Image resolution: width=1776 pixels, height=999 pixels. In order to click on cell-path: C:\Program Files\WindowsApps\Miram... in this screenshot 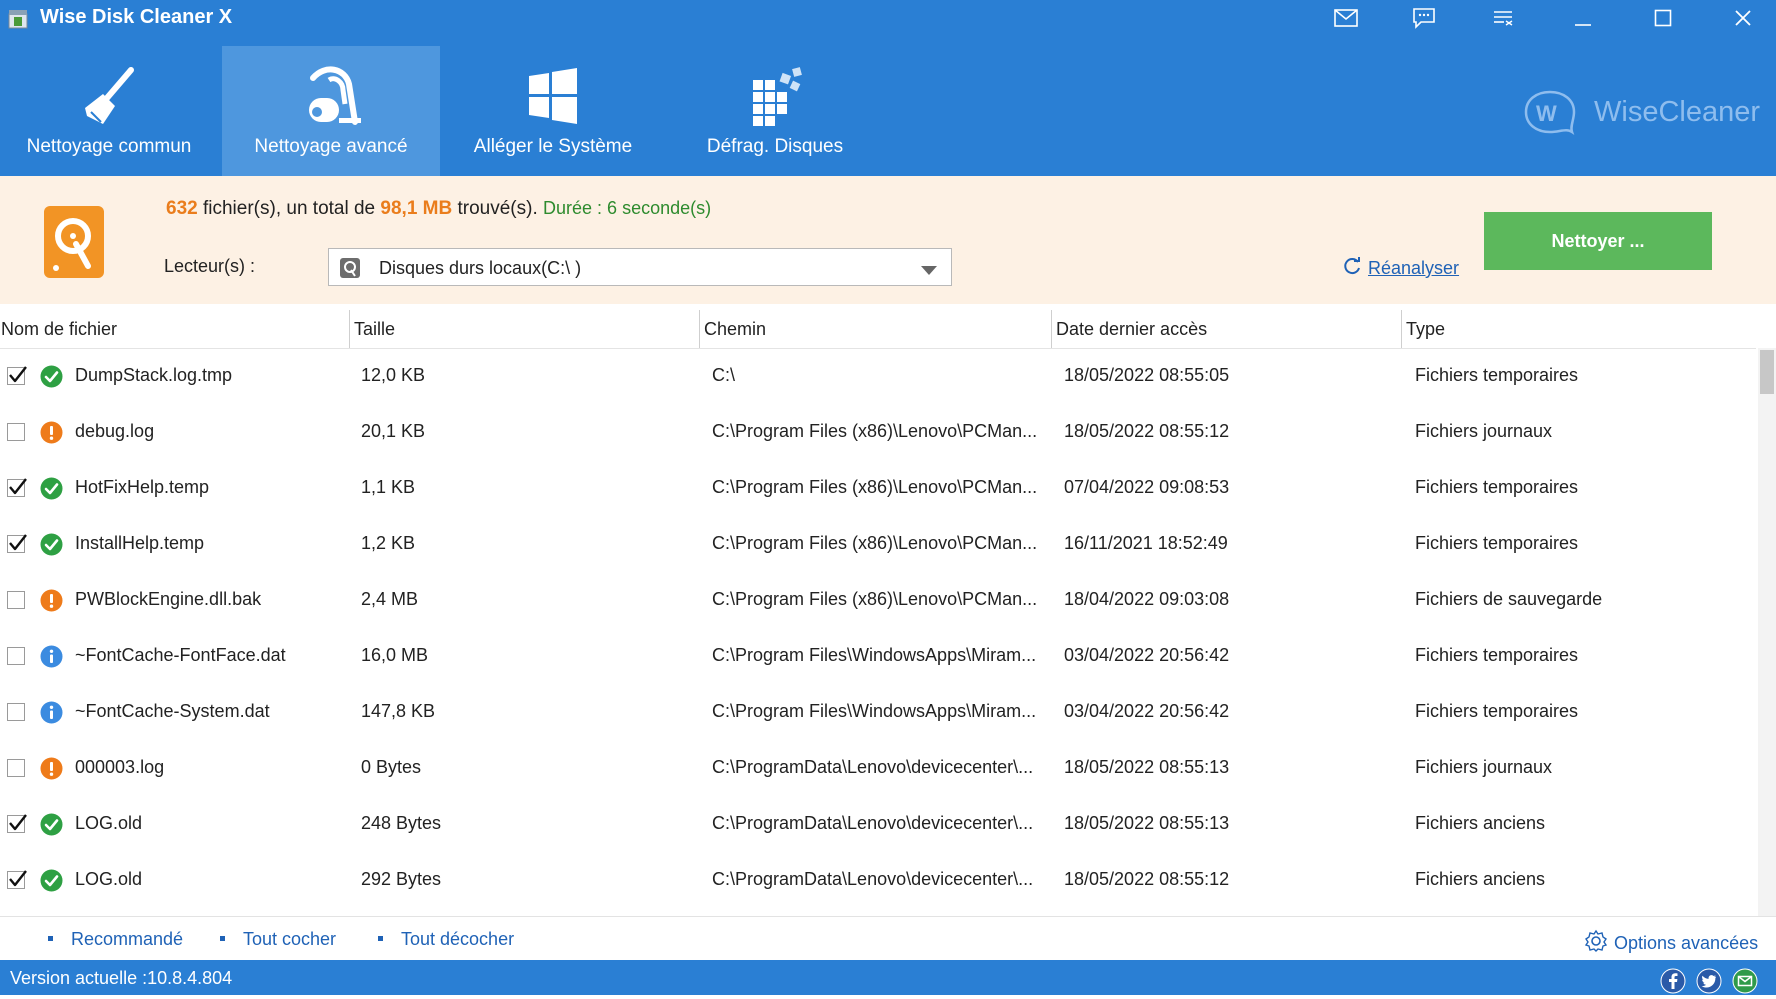, I will do `click(874, 655)`.